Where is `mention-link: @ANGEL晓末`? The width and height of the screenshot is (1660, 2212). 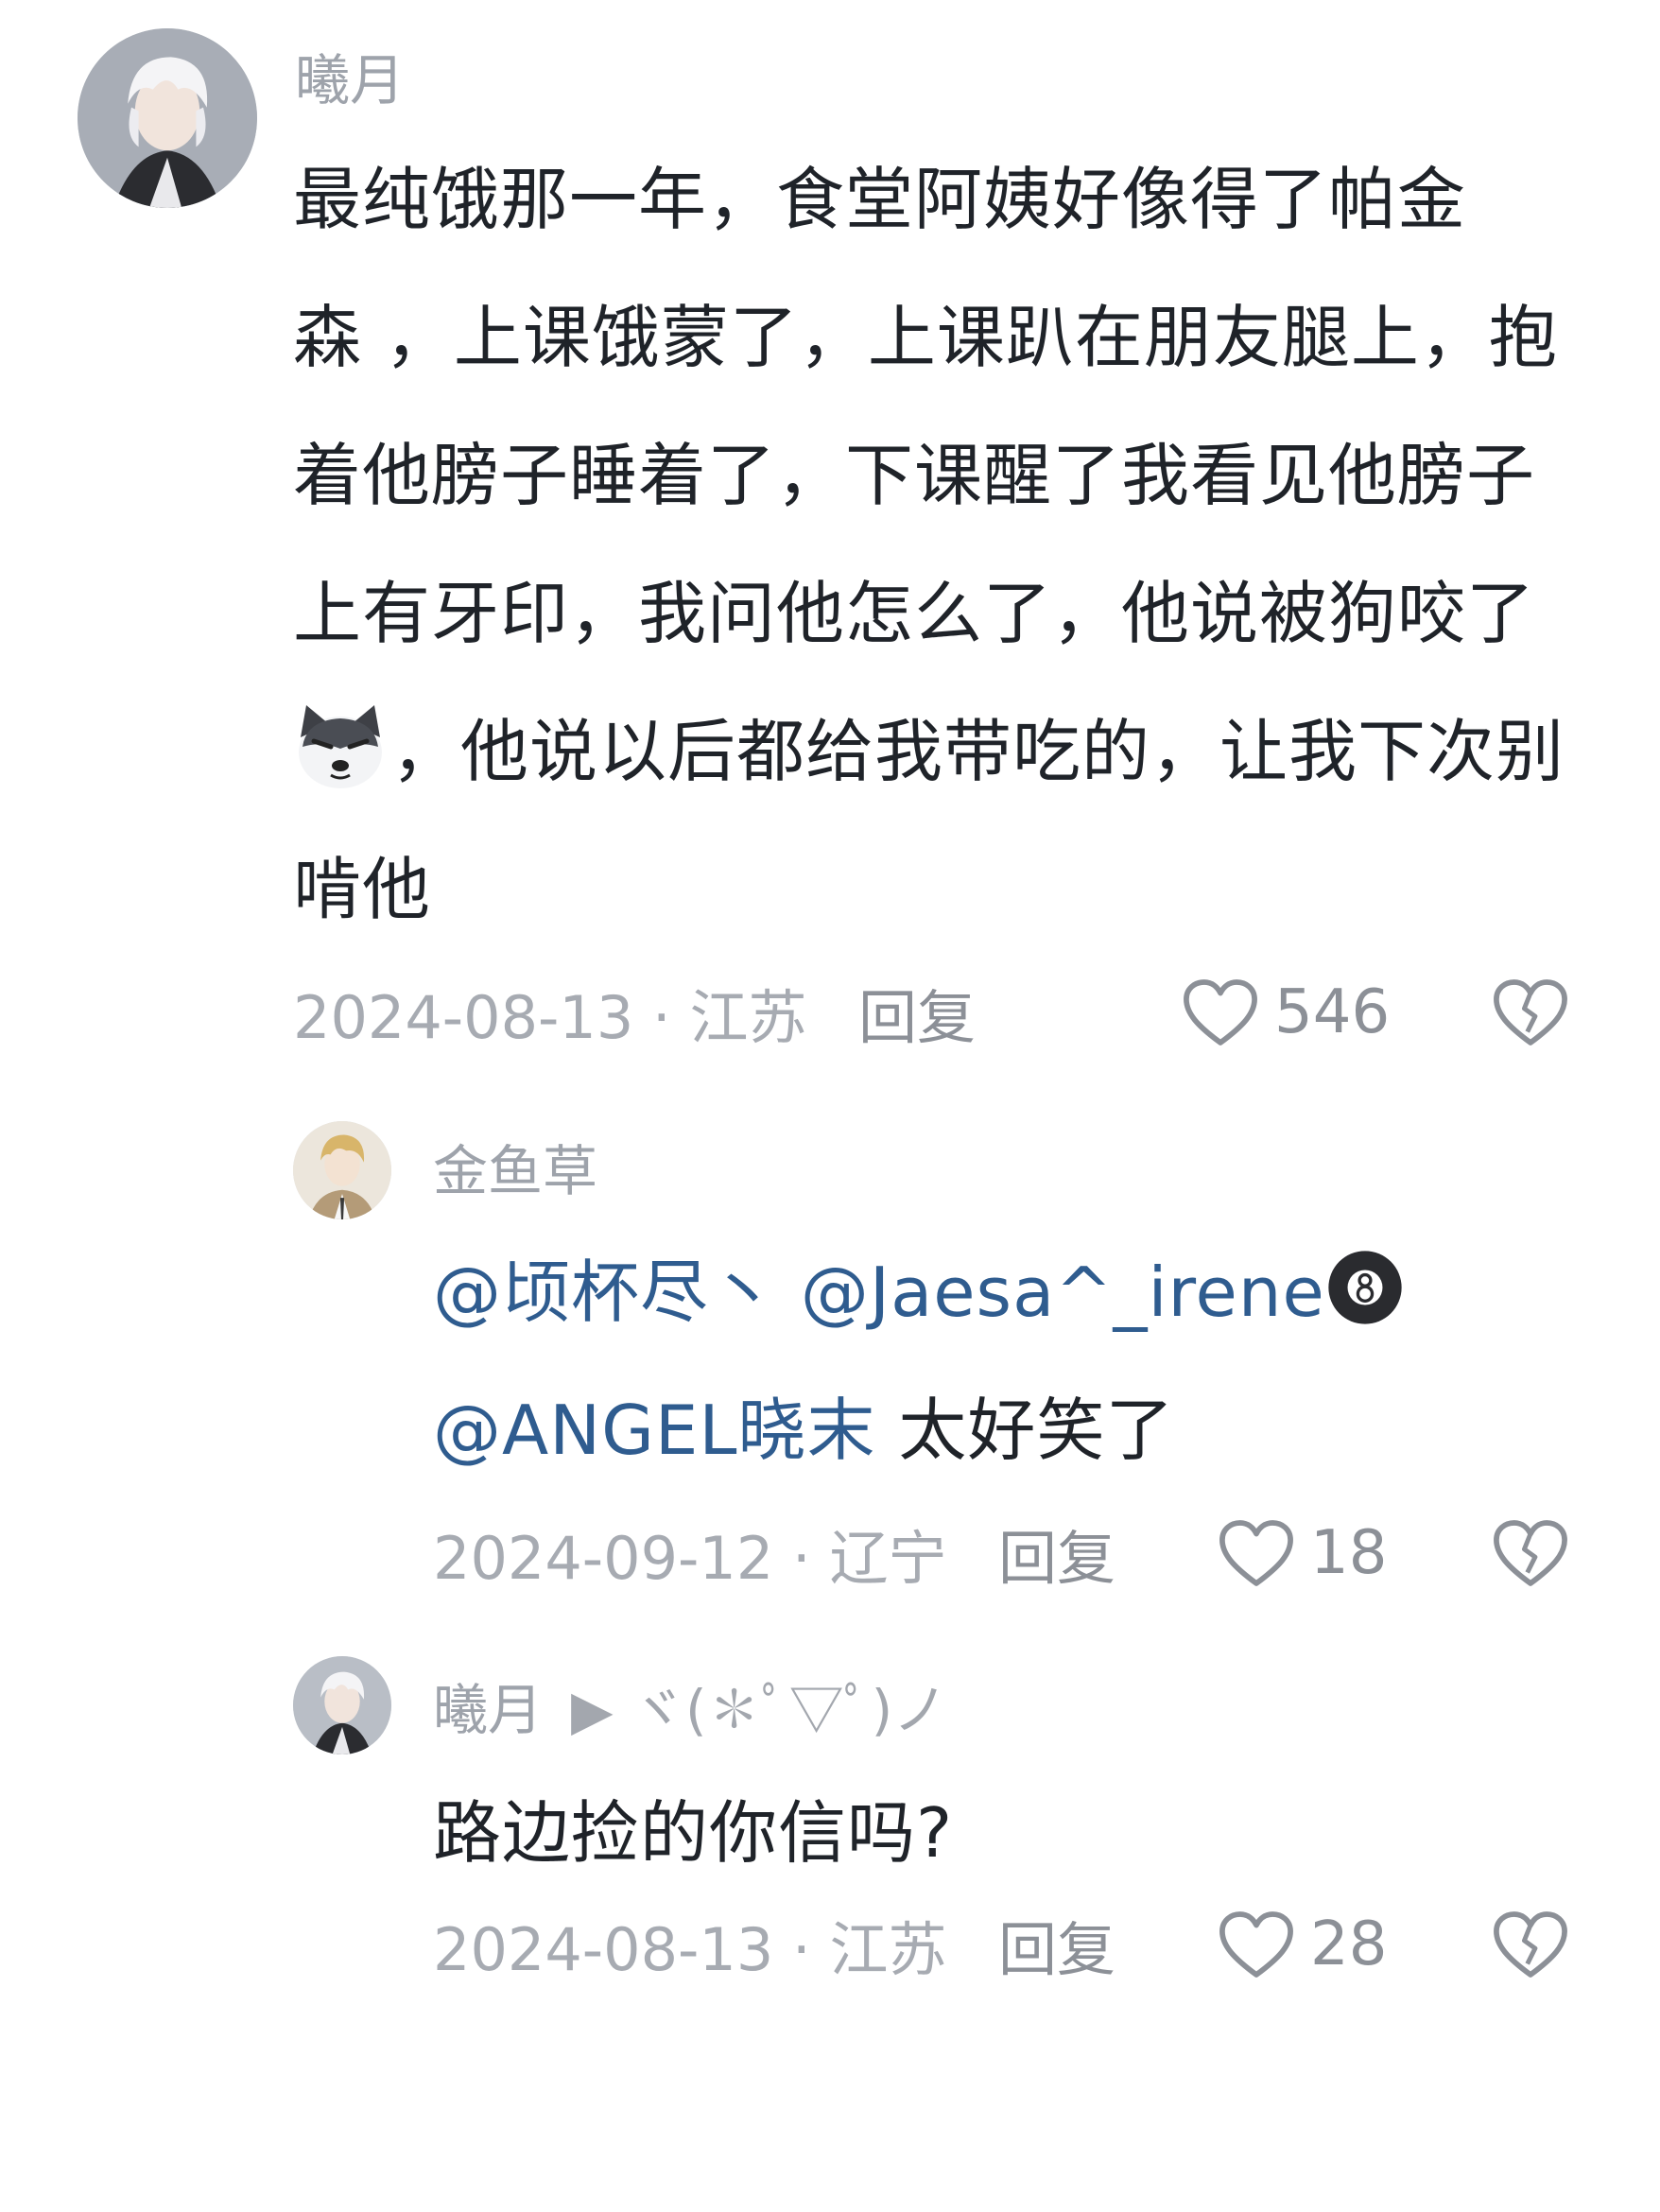 mention-link: @ANGEL晓末 is located at coordinates (654, 1430).